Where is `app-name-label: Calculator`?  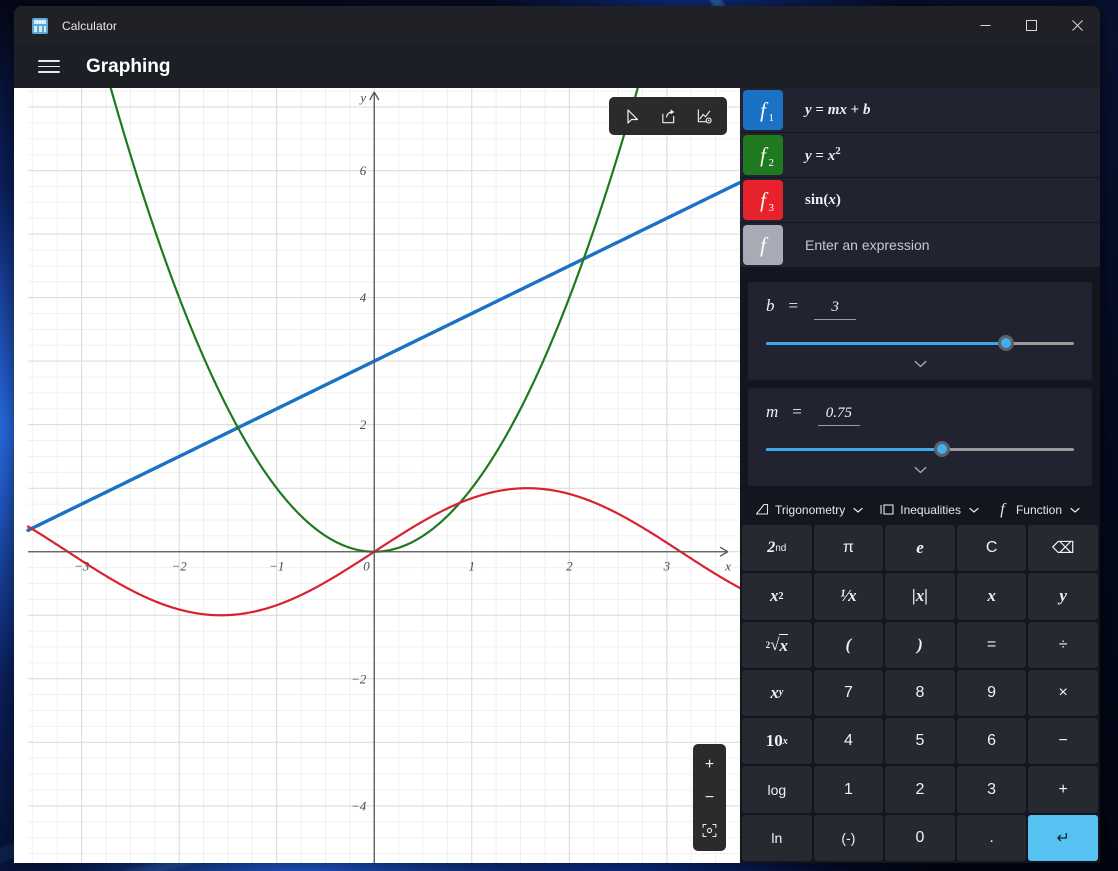
app-name-label: Calculator is located at coordinates (90, 25).